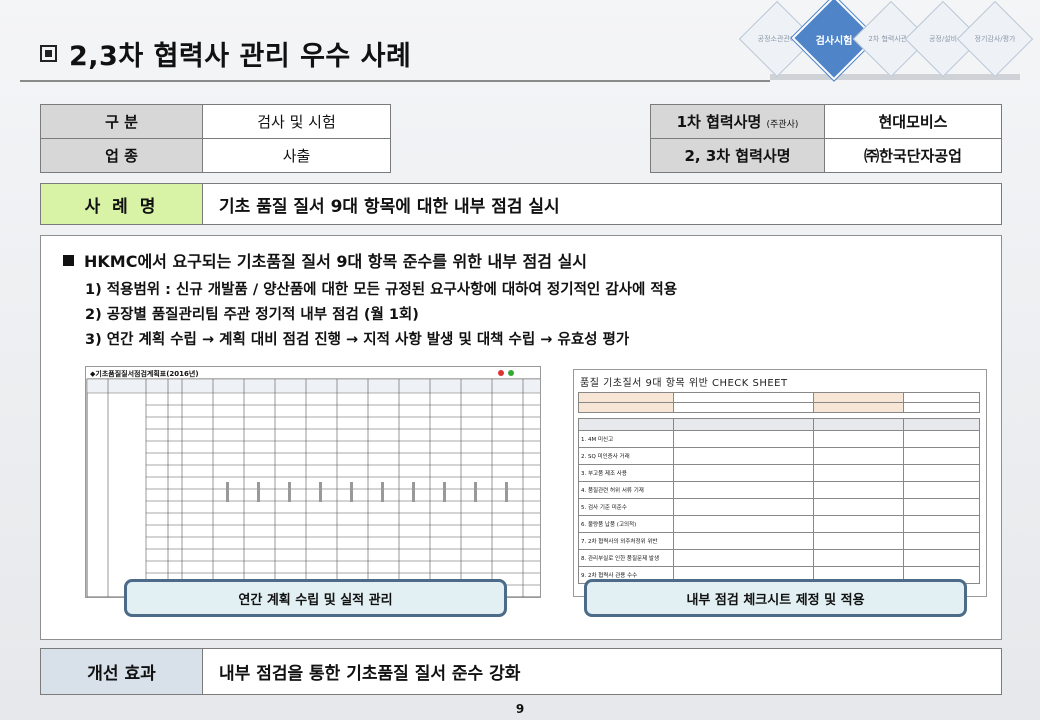 This screenshot has width=1040, height=720. Describe the element at coordinates (913, 155) in the screenshot. I see `sub-supplier-value: ㈜한국단자공업` at that location.